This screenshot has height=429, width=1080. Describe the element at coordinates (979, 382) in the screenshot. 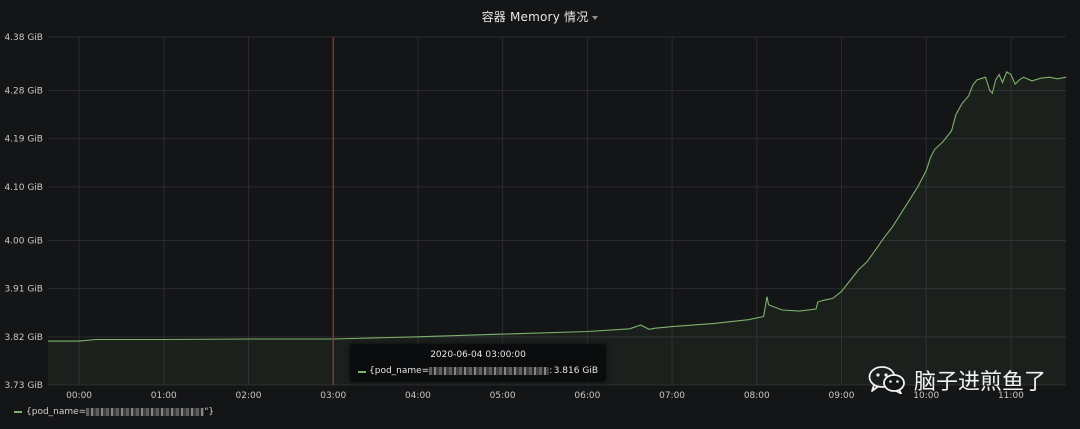

I see `watermark-text: 脑子进煎鱼了` at that location.